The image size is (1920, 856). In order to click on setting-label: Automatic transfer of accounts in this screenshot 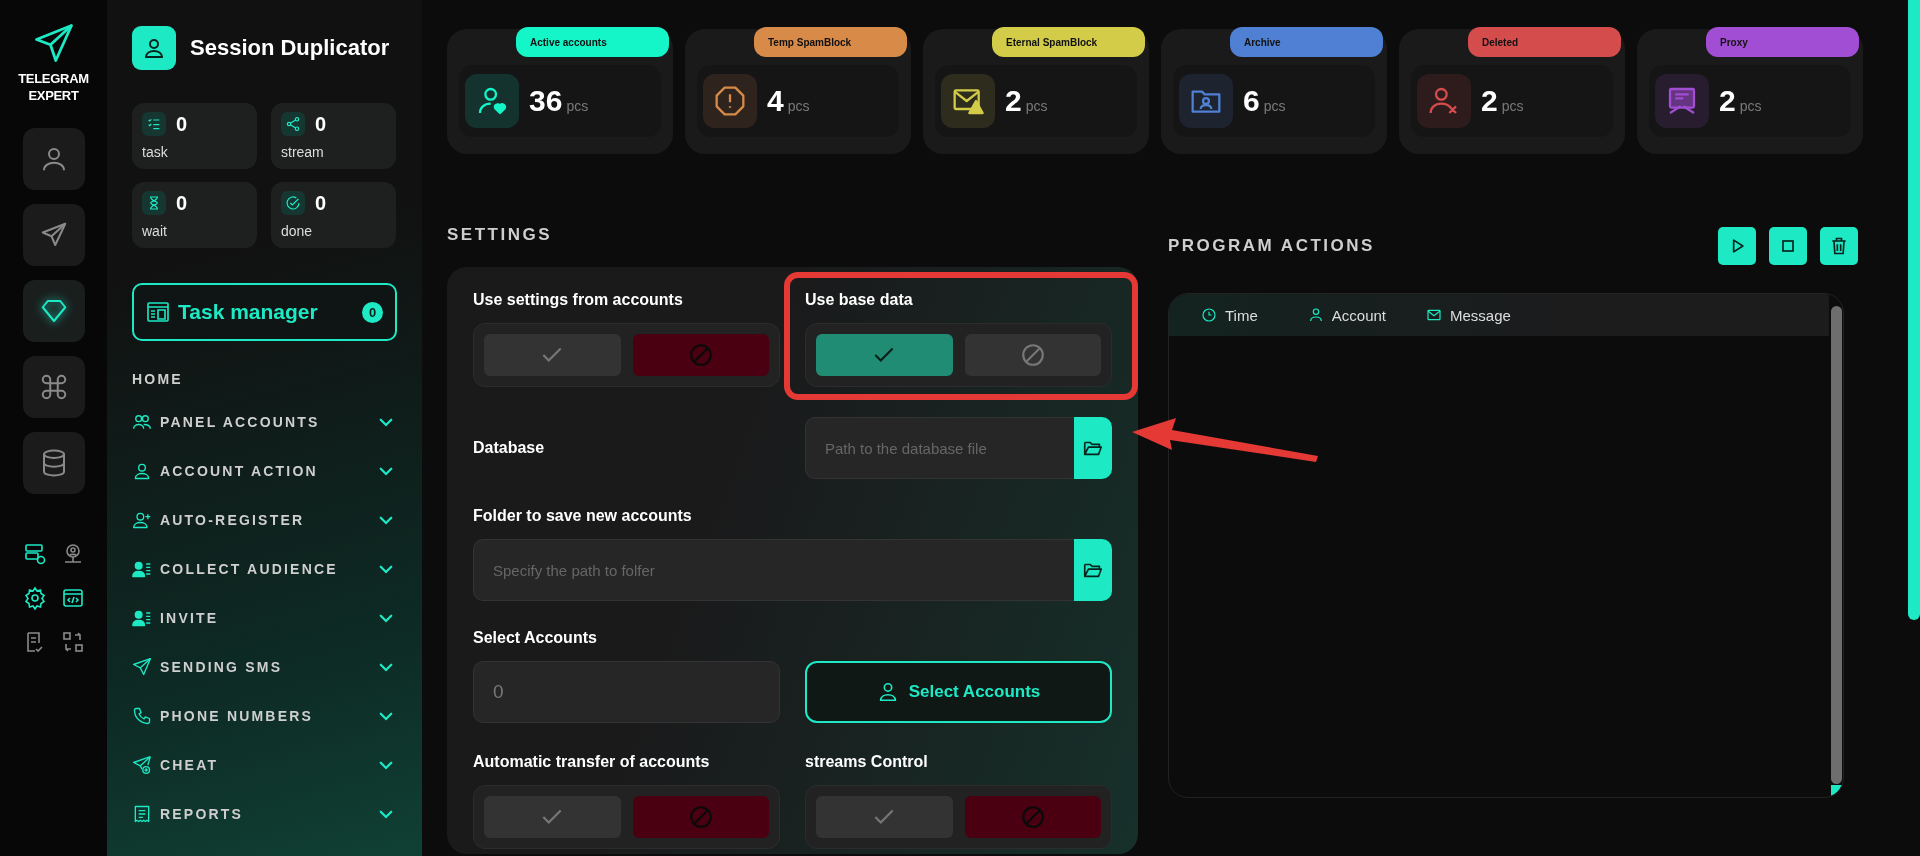, I will do `click(591, 762)`.